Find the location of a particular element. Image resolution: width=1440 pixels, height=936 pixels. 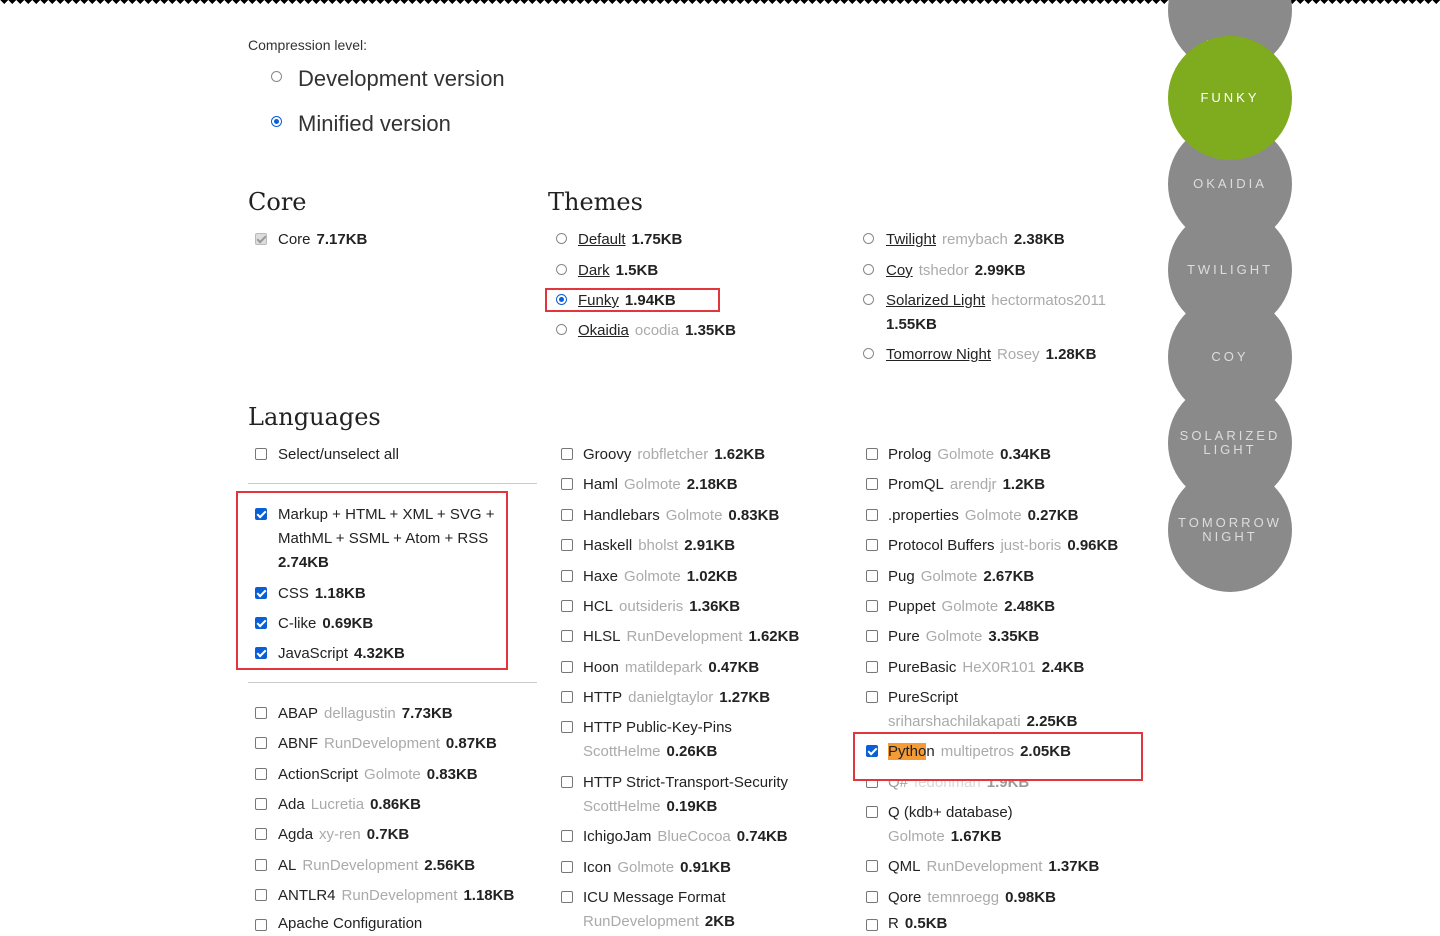

theme-radio-okaidia is located at coordinates (561, 329).